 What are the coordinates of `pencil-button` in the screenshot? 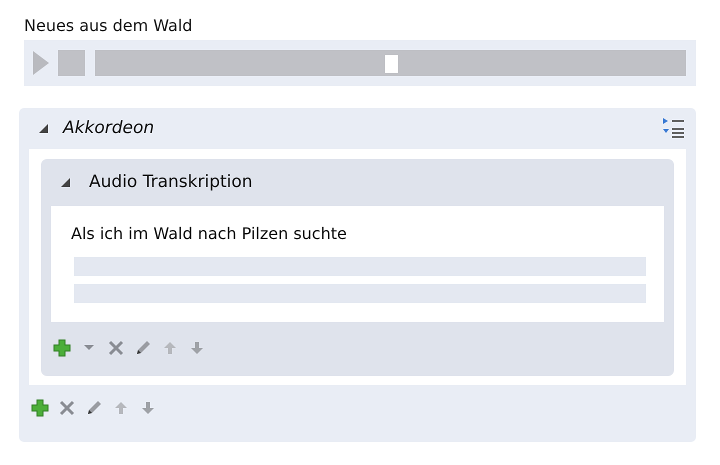 It's located at (143, 347).